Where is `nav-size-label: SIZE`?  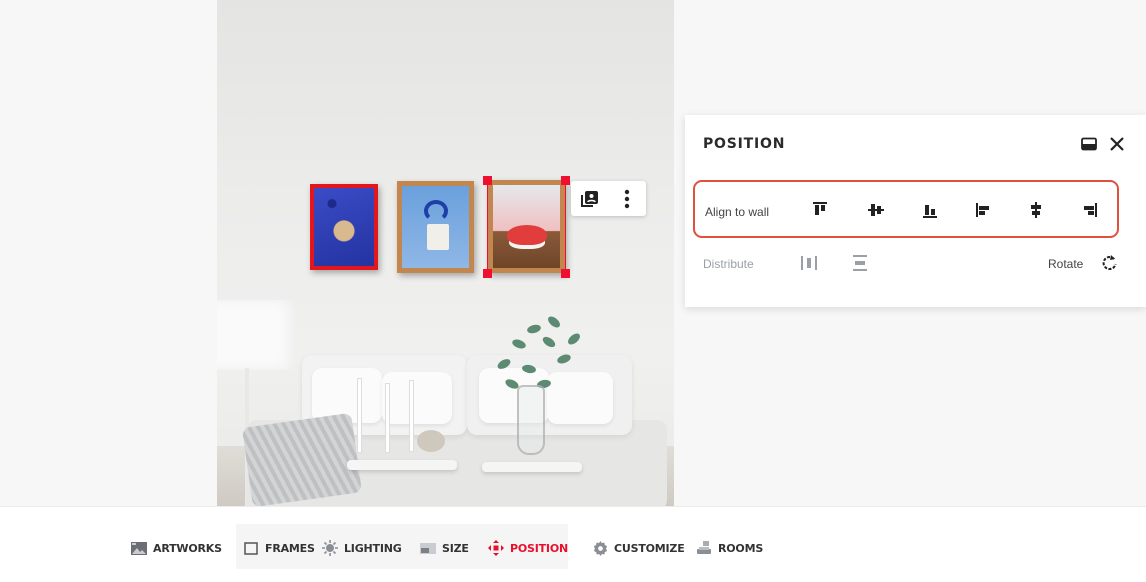
nav-size-label: SIZE is located at coordinates (455, 548).